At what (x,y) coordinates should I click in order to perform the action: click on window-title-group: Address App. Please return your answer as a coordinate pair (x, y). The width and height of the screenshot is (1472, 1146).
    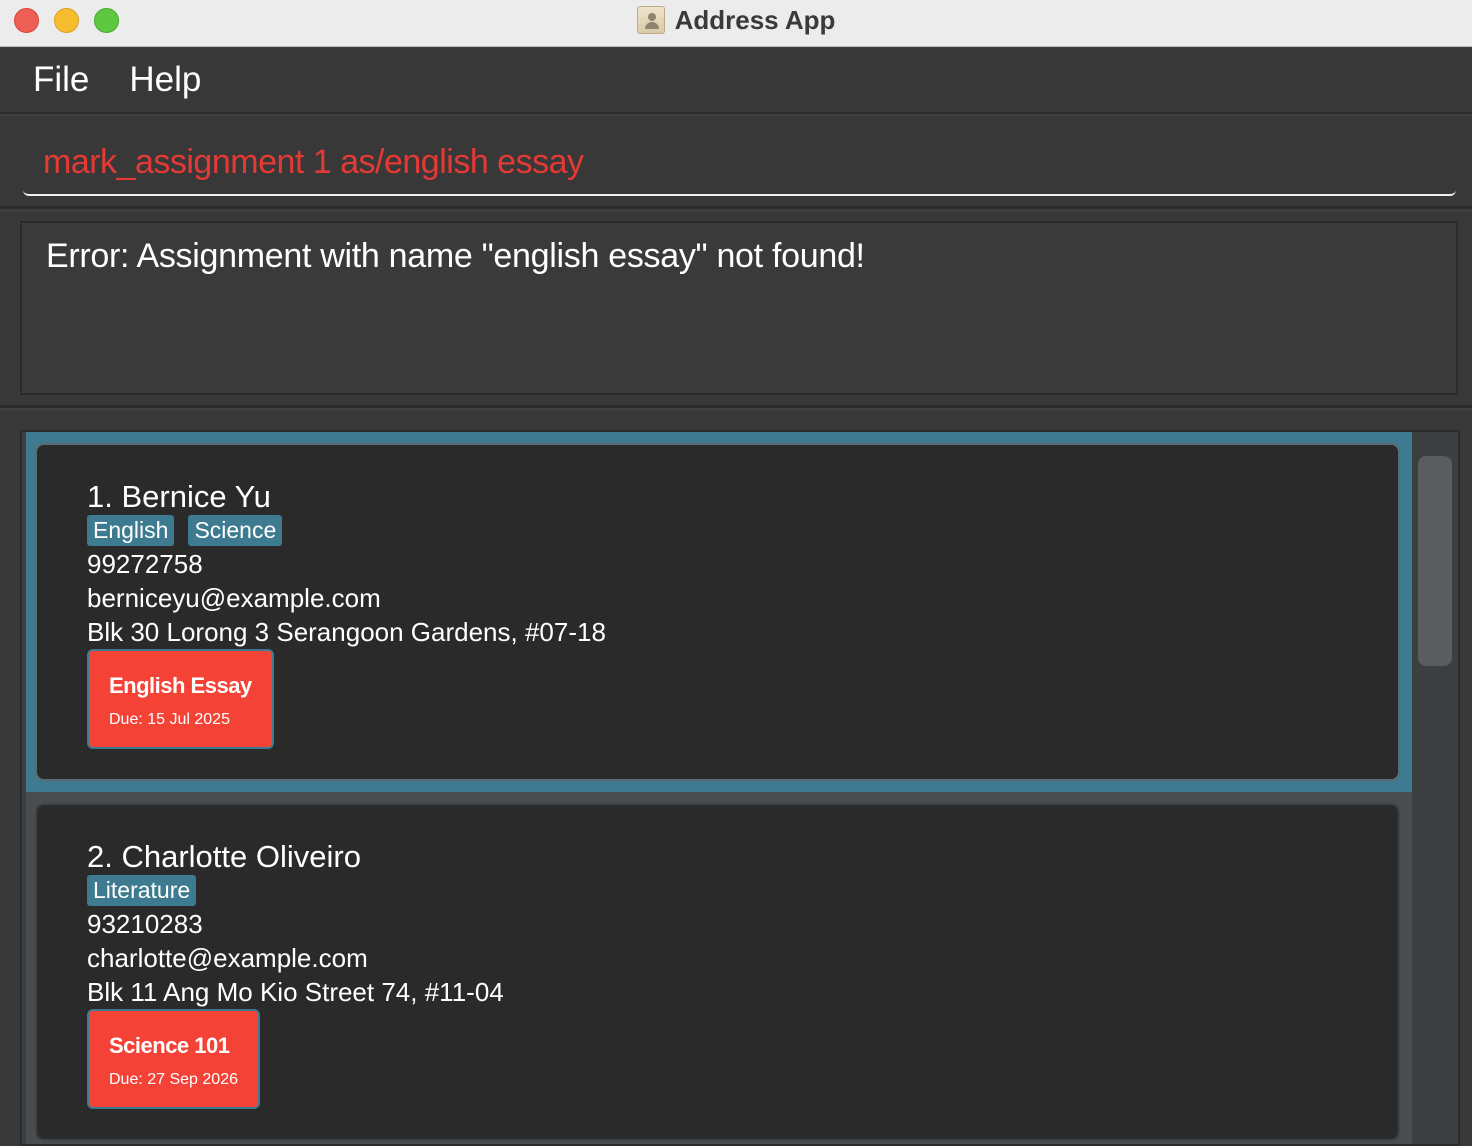
    Looking at the image, I should click on (736, 20).